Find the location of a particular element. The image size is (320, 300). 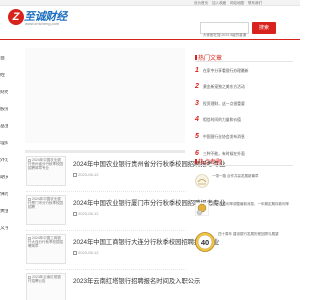

hot-topics-title: 热点专题 is located at coordinates (210, 163).